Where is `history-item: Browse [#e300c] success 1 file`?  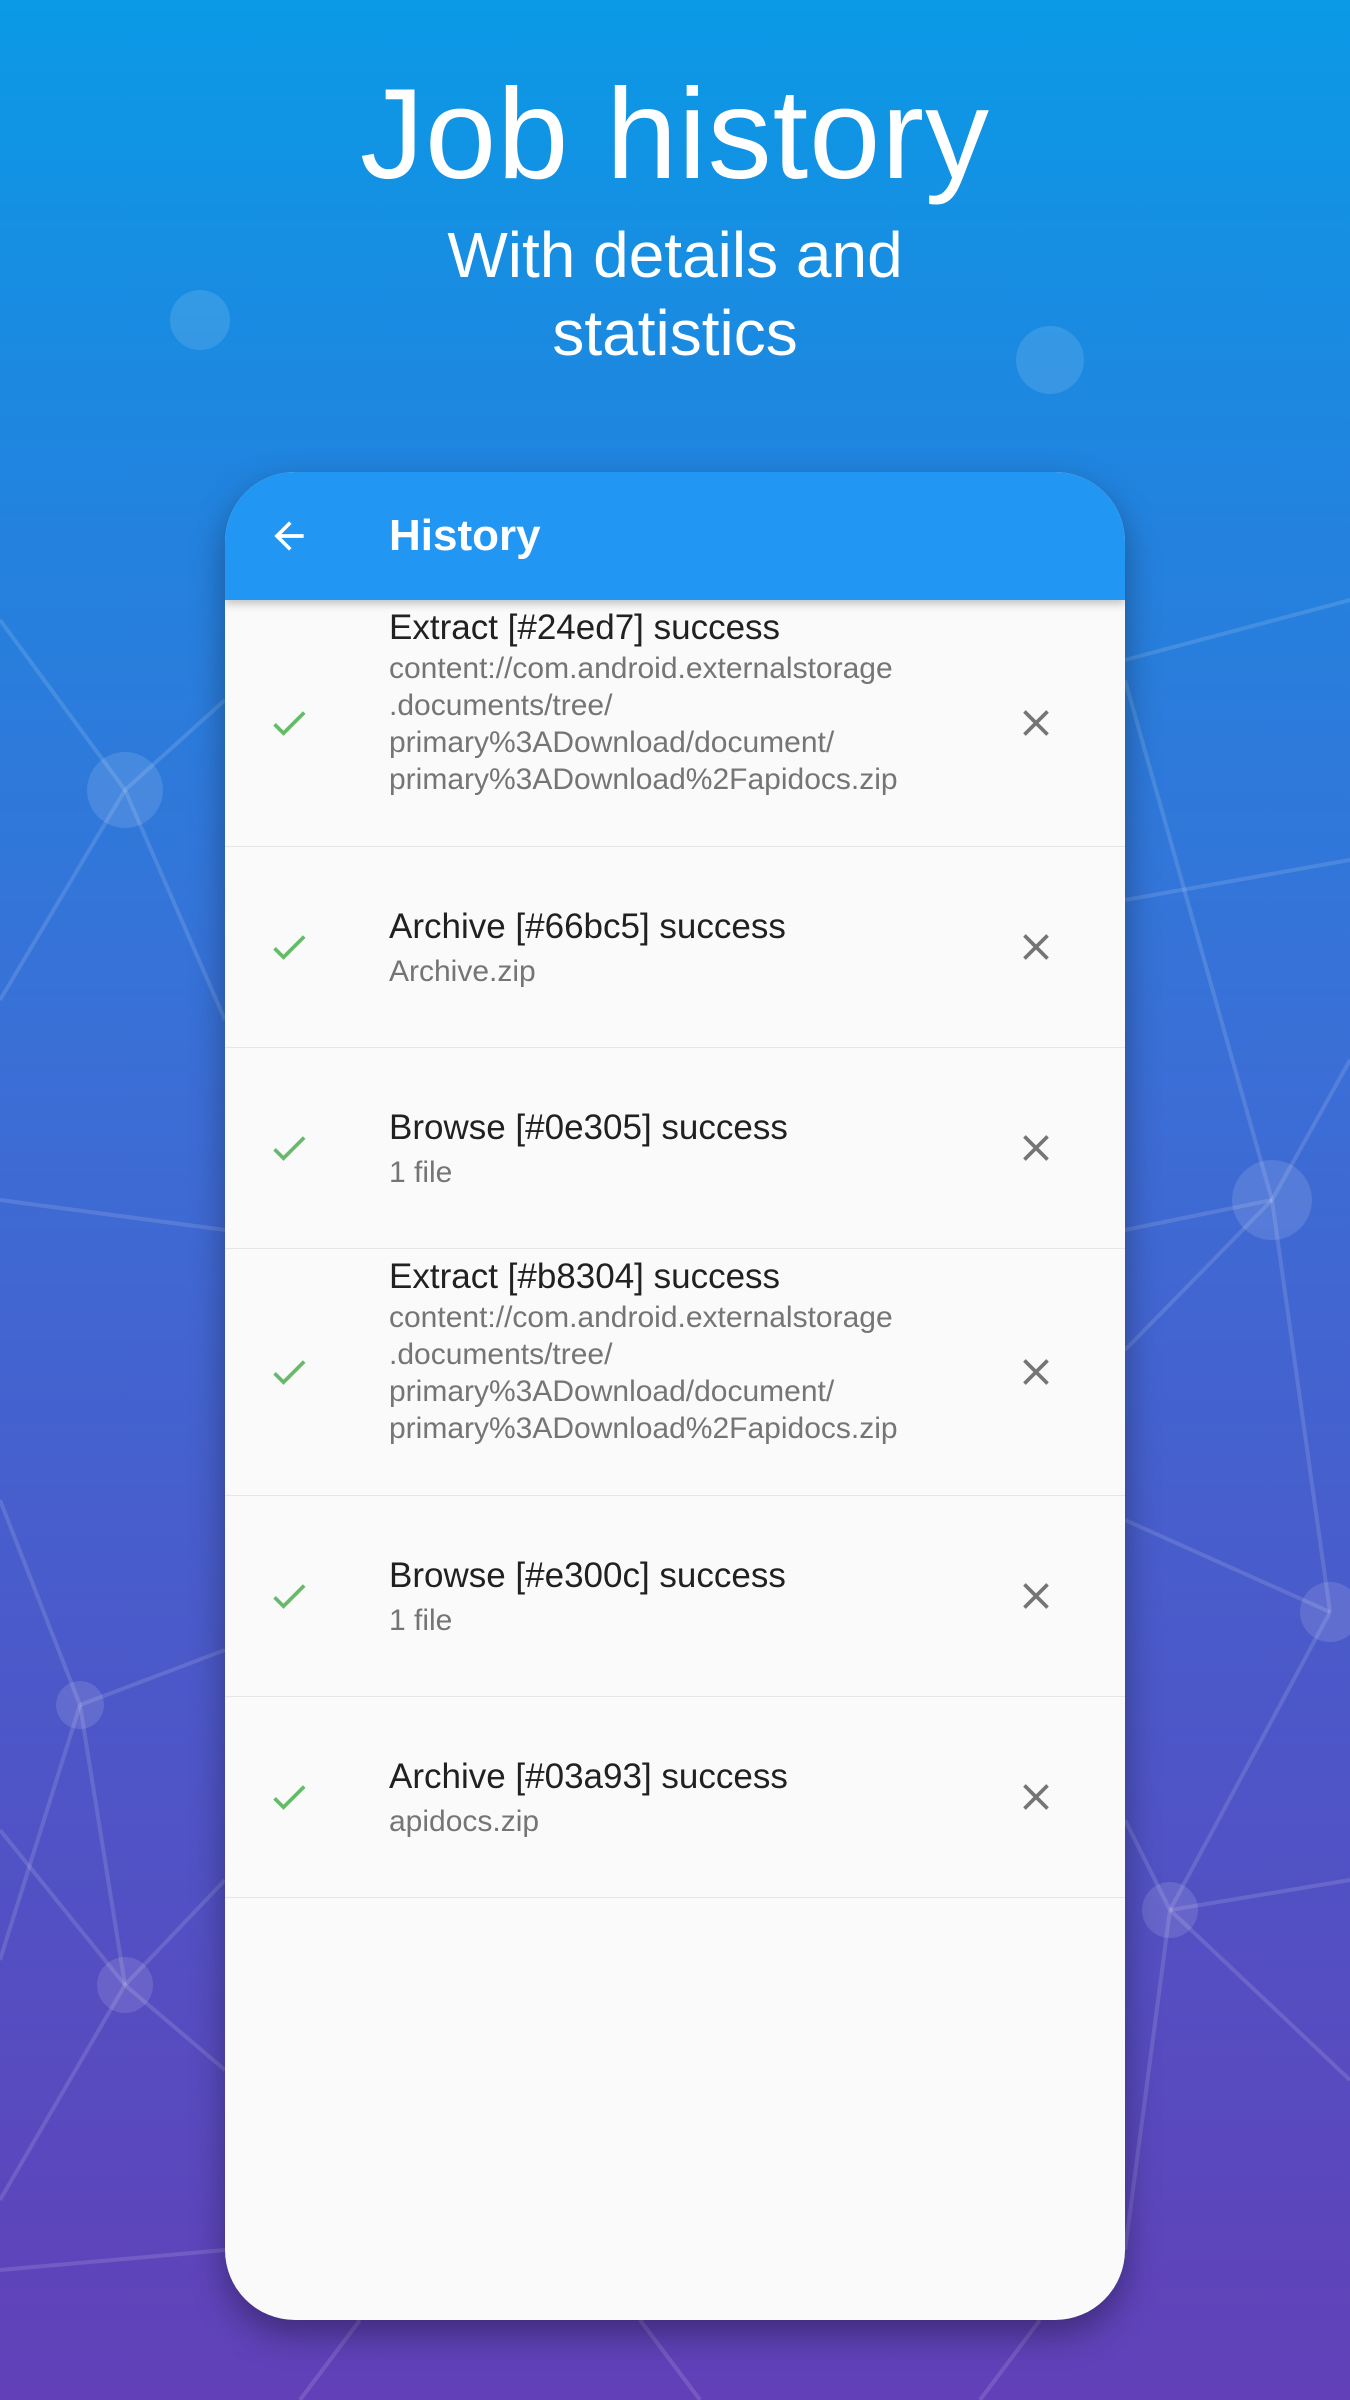 history-item: Browse [#e300c] success 1 file is located at coordinates (675, 1596).